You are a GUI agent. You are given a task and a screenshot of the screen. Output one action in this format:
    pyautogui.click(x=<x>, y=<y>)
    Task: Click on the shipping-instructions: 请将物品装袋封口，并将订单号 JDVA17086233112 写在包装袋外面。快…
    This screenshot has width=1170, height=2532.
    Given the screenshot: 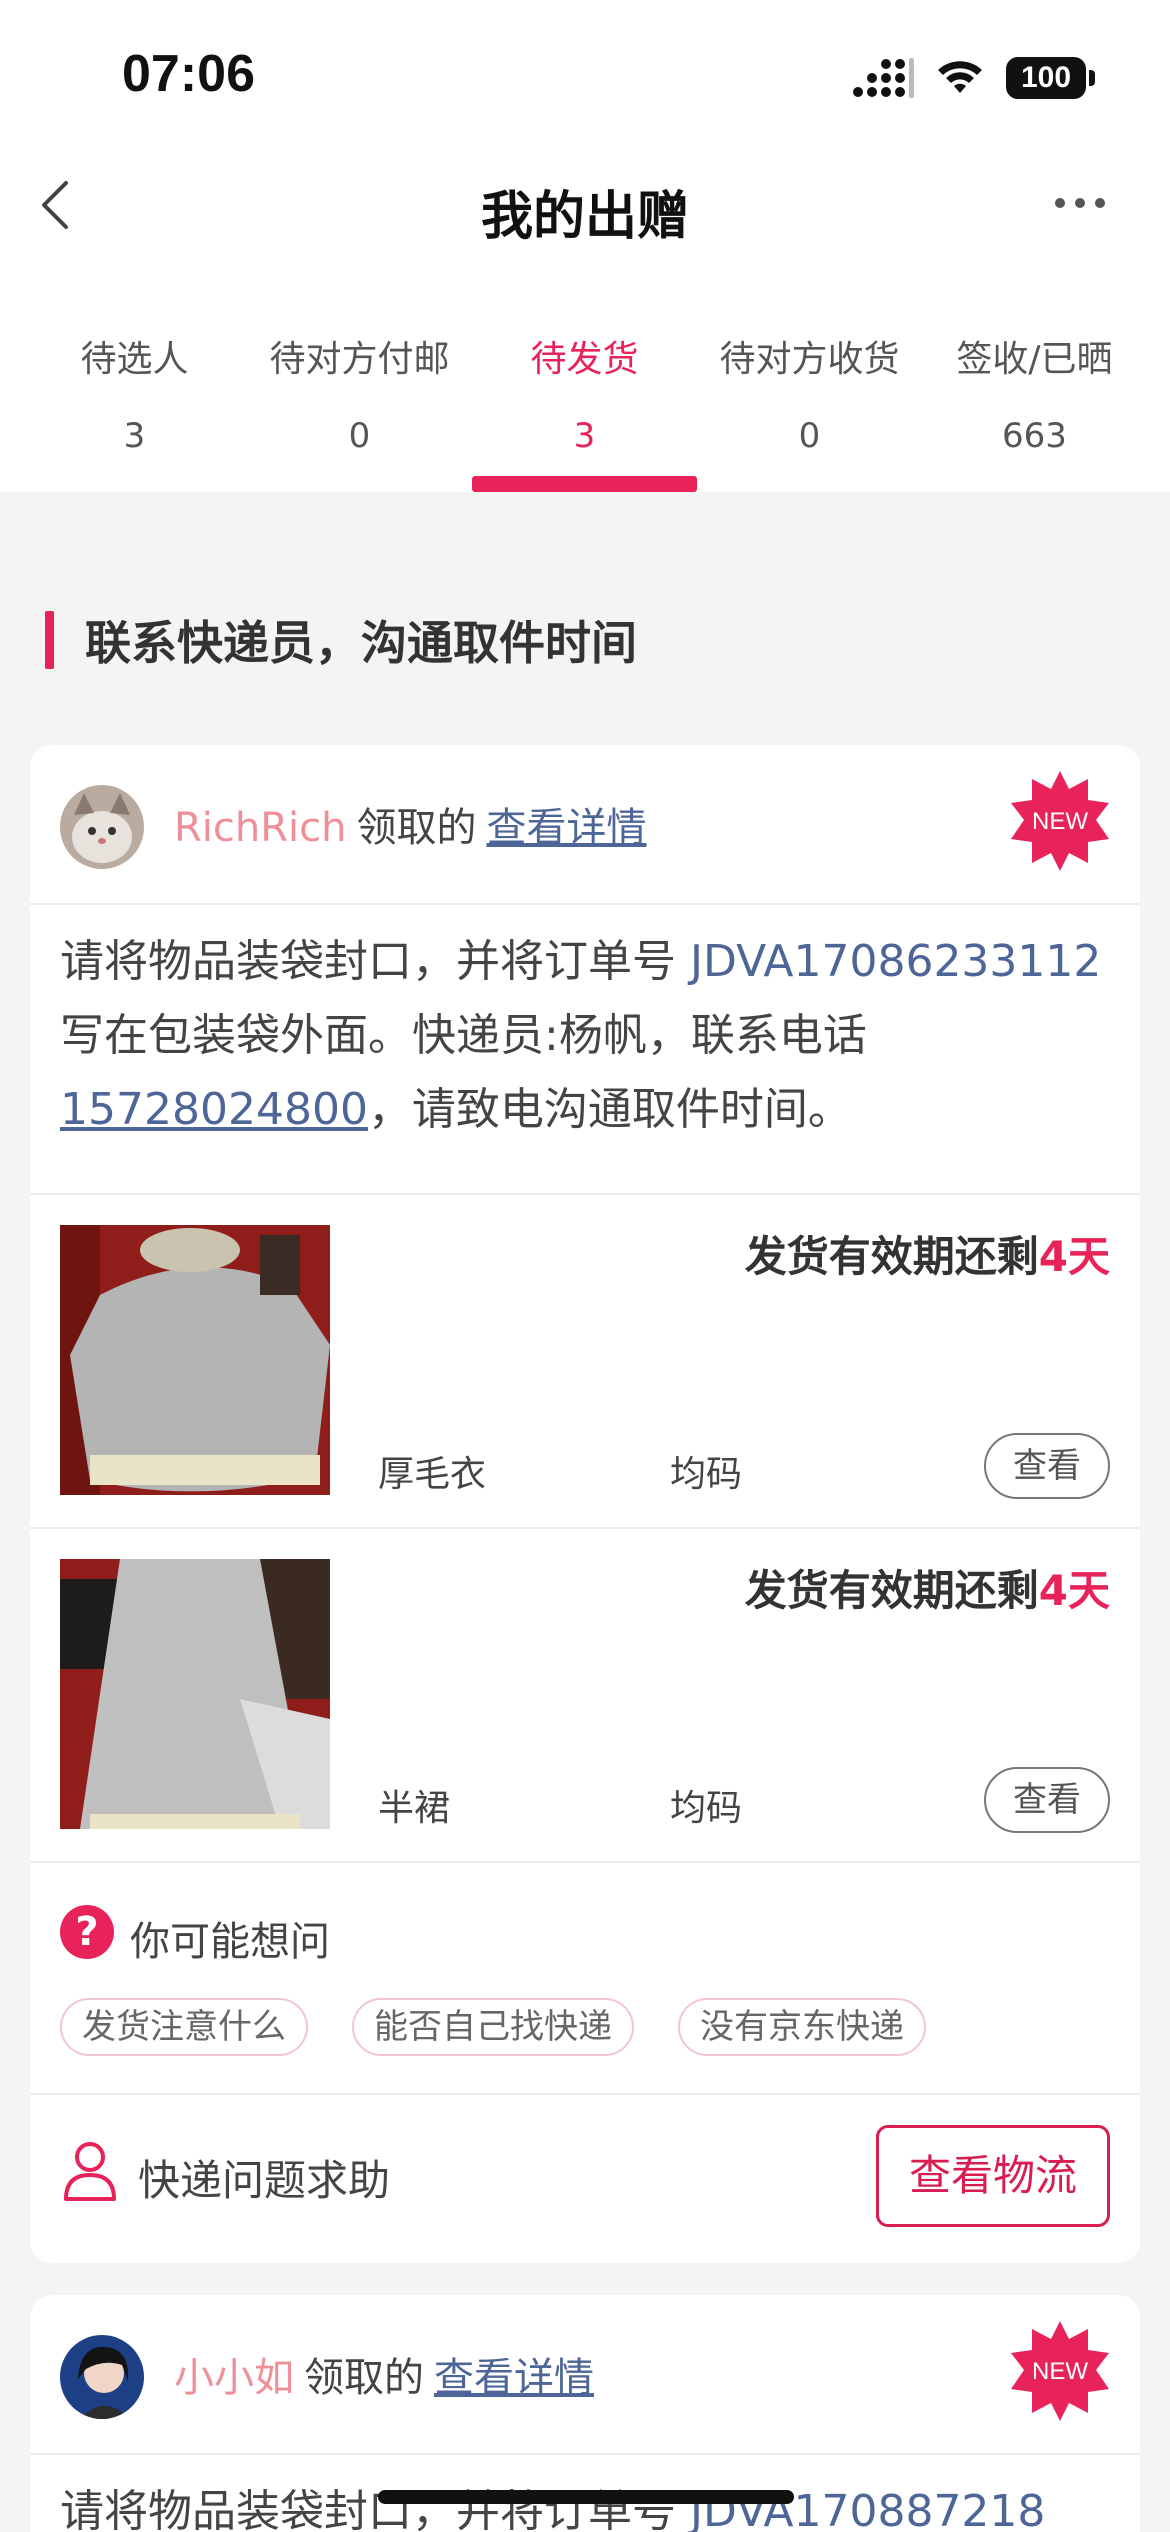 What is the action you would take?
    pyautogui.click(x=590, y=1036)
    